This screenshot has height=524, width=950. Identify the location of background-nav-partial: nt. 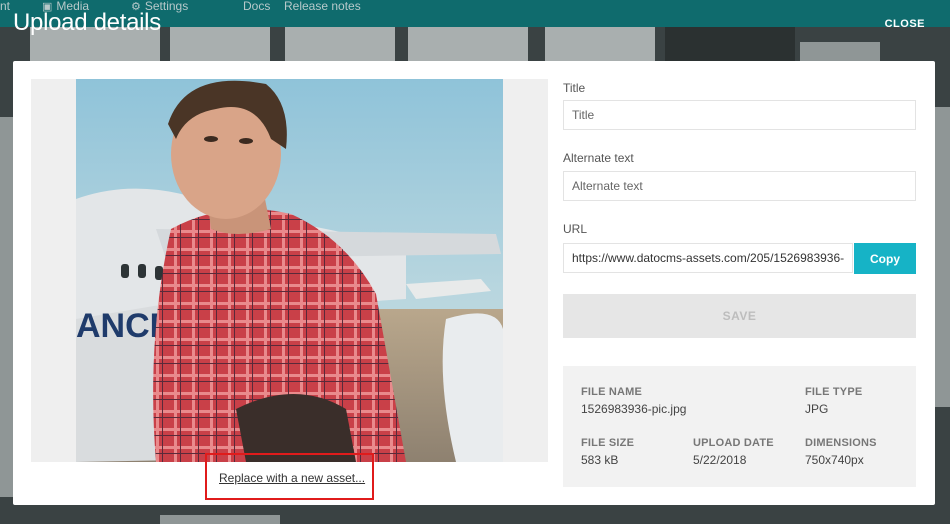
(5, 6).